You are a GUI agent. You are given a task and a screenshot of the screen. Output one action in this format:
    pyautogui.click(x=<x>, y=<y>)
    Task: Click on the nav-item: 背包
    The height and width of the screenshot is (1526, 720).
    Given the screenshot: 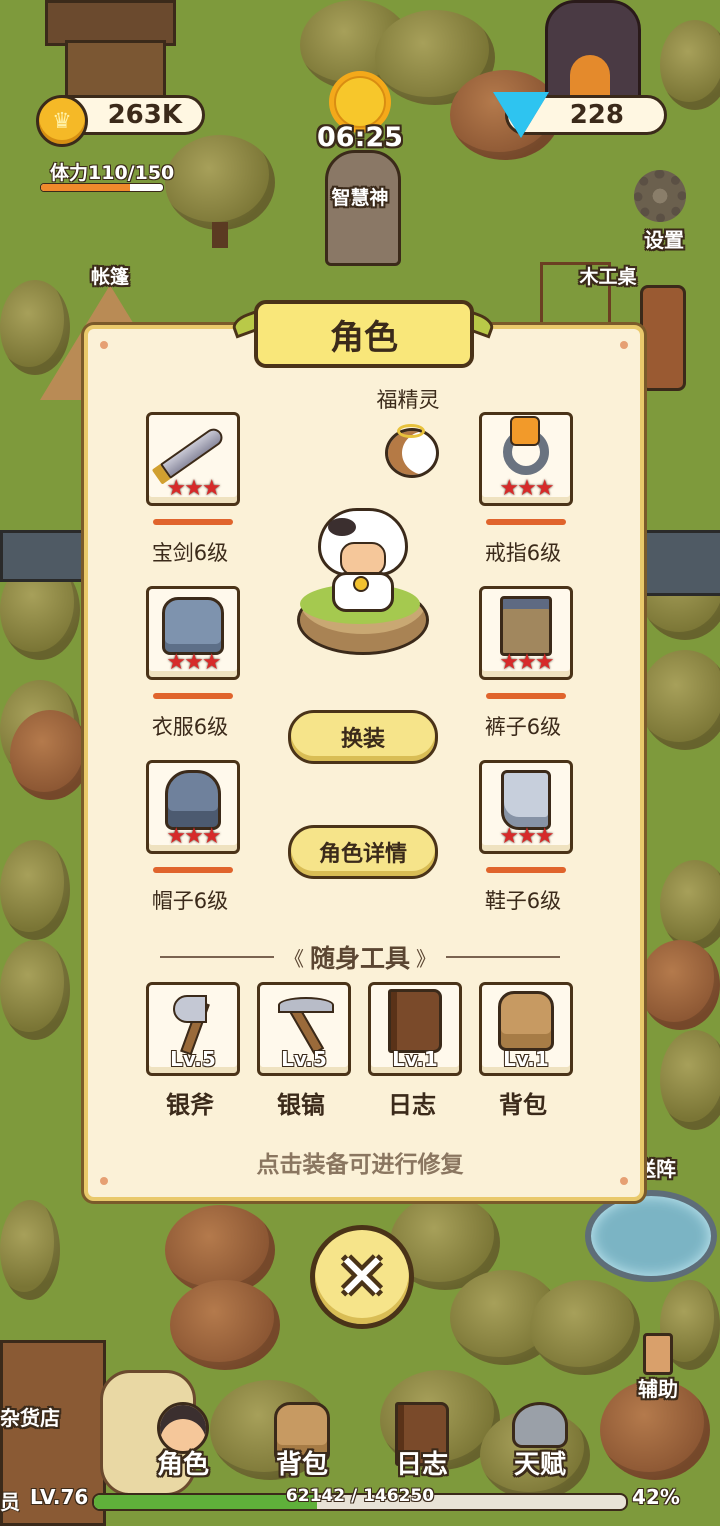 What is the action you would take?
    pyautogui.click(x=302, y=1441)
    